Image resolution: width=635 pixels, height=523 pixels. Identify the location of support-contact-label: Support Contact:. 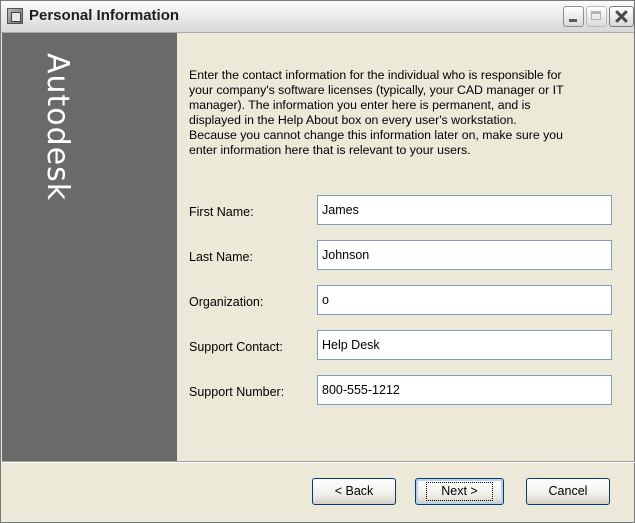
(236, 347).